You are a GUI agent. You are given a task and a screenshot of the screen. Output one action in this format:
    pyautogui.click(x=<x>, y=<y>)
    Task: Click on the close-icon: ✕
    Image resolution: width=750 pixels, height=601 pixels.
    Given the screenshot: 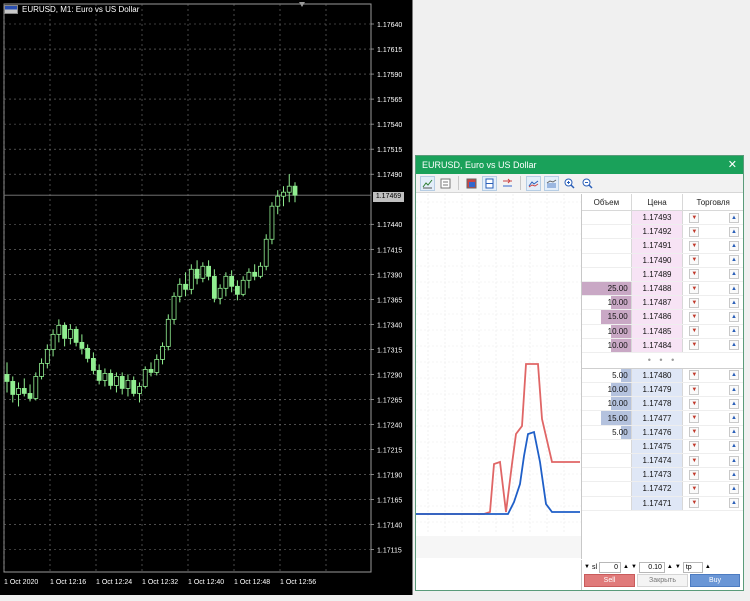 What is the action you would take?
    pyautogui.click(x=732, y=165)
    